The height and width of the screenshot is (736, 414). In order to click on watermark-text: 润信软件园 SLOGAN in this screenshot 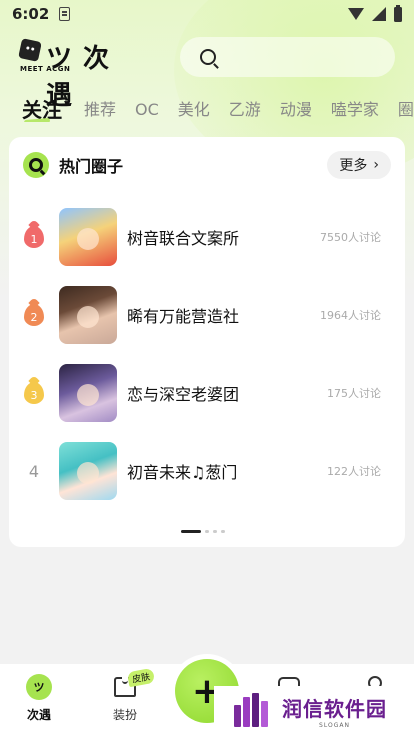, I will do `click(334, 711)`.